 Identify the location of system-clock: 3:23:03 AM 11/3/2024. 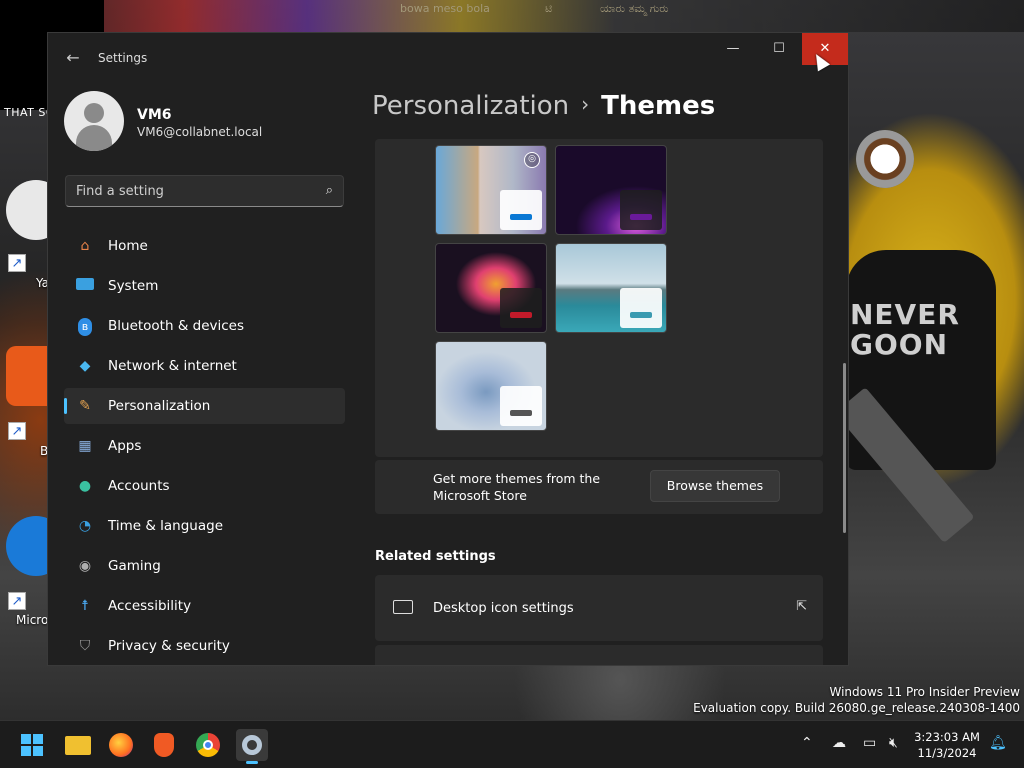
(947, 745).